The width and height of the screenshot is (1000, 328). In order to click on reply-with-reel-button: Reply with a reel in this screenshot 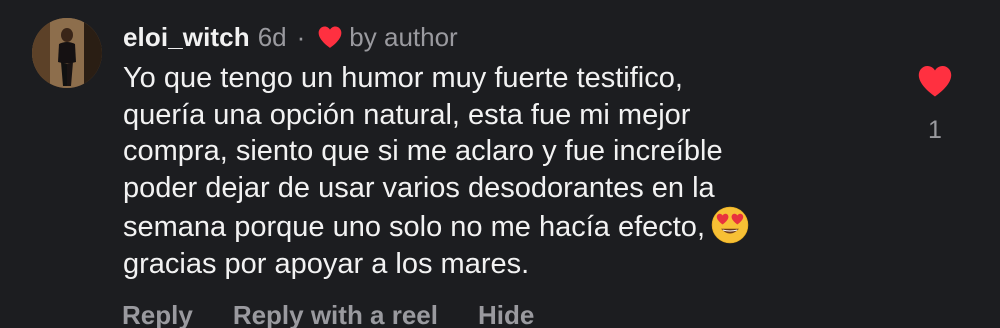, I will do `click(335, 314)`.